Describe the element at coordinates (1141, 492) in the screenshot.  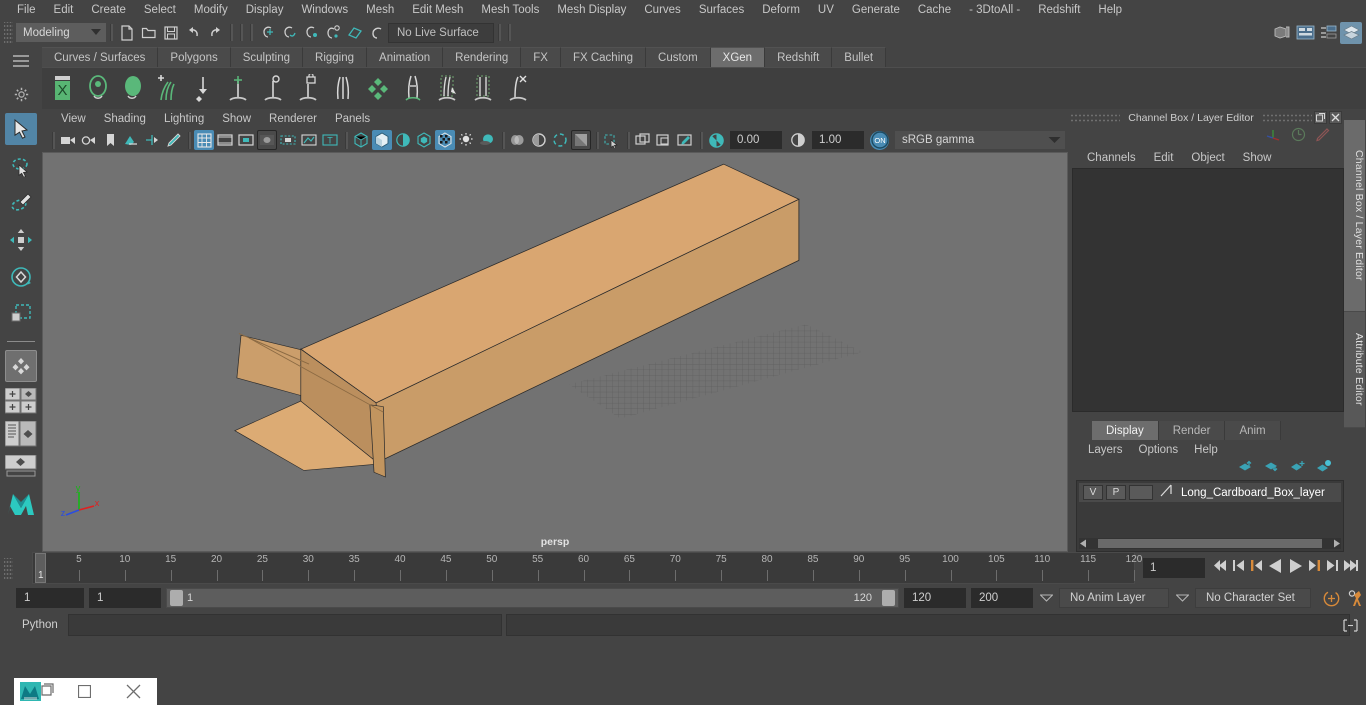
I see `layer-color-swatch` at that location.